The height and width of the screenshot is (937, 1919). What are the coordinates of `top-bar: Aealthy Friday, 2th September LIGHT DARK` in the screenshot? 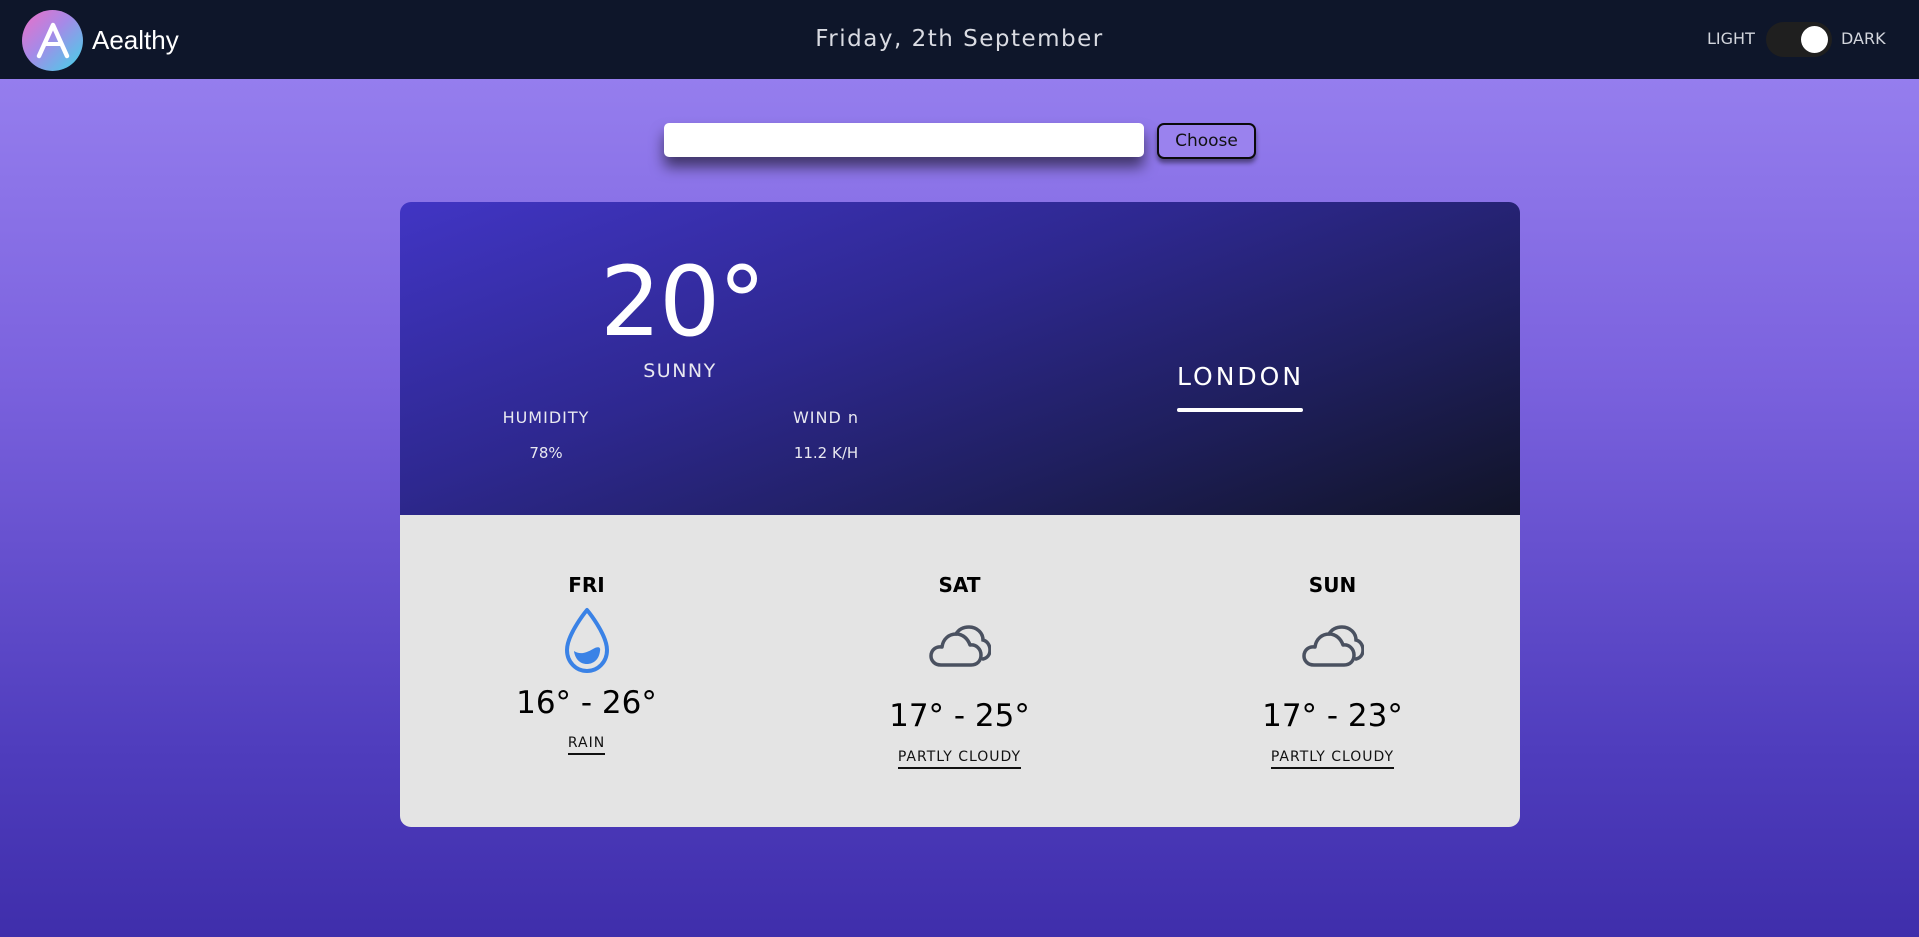 It's located at (959, 39).